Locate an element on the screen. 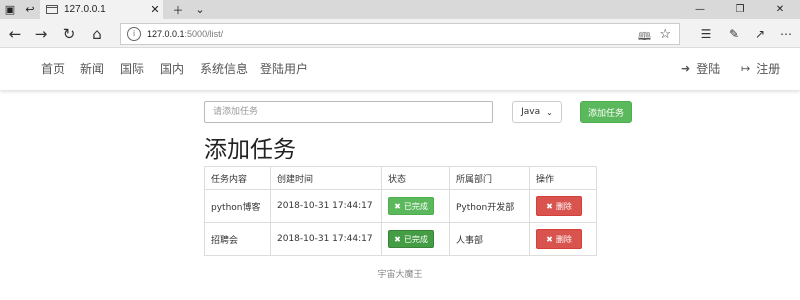 Image resolution: width=800 pixels, height=300 pixels. table-row: 招聘会 2018-10-31 17:44:17 ✖ 已完成 人事部 ✖ 删除 is located at coordinates (400, 239).